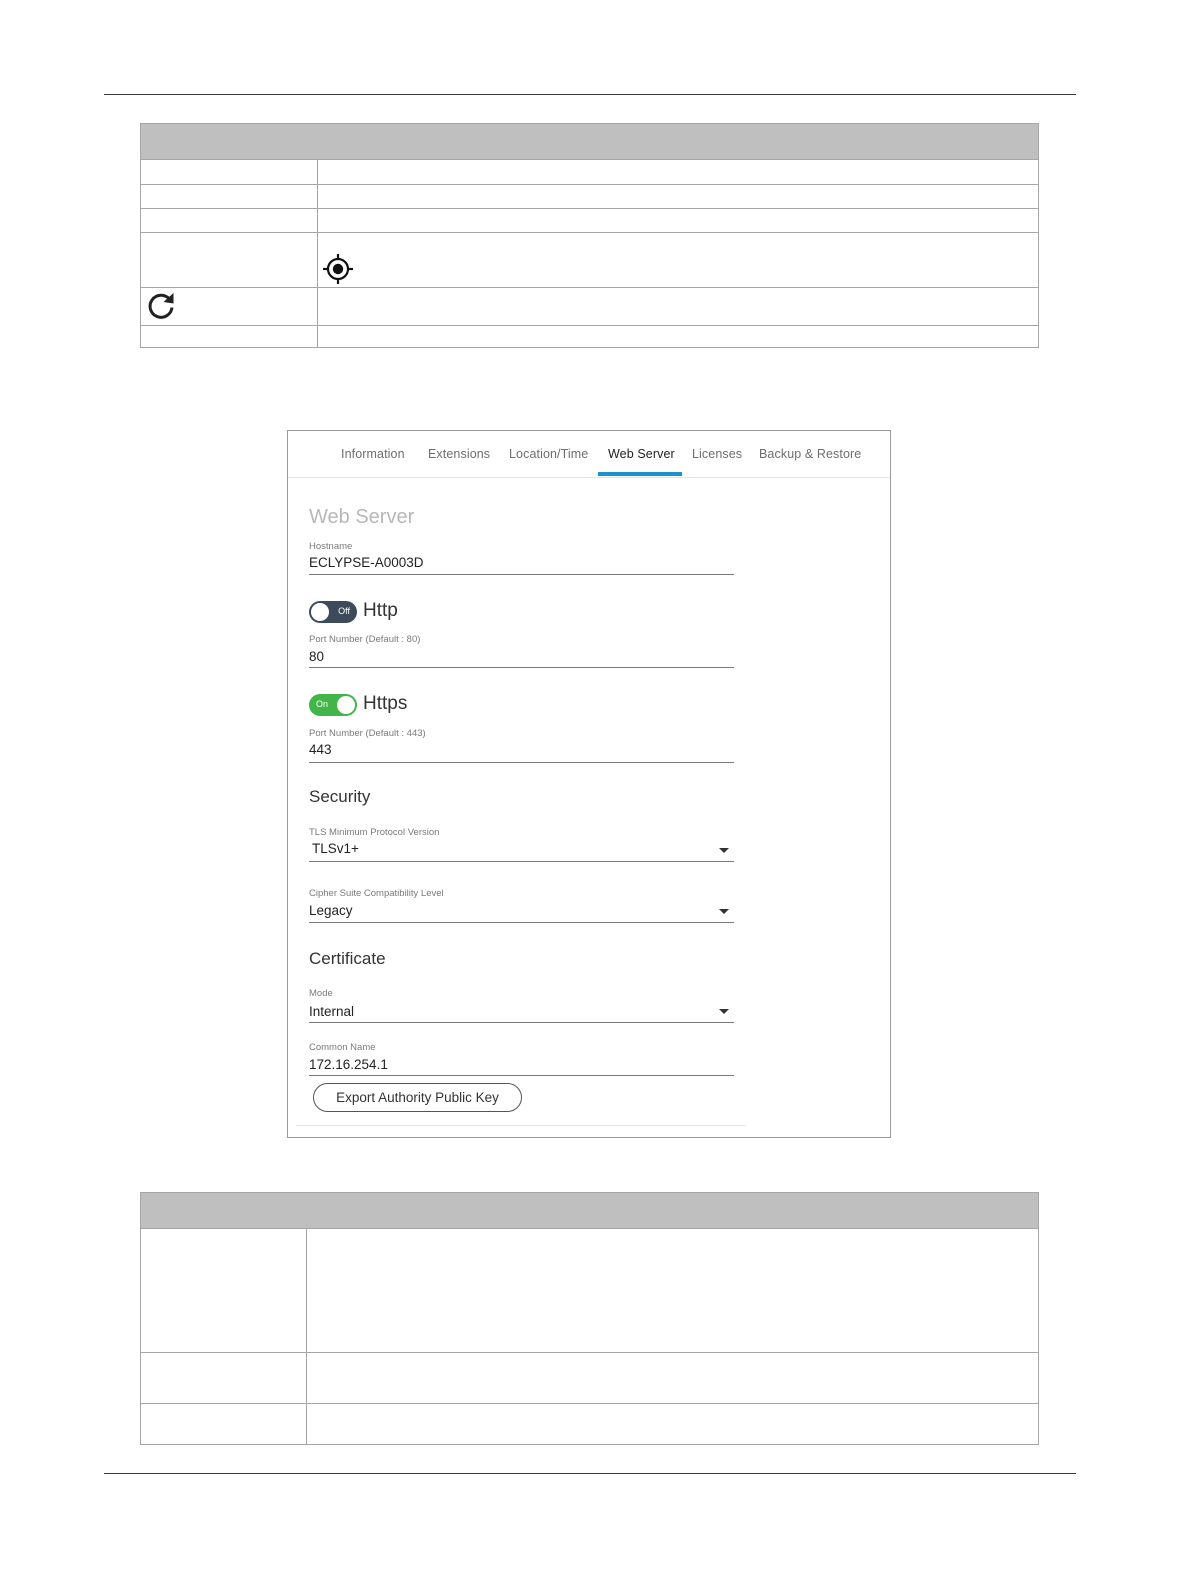  I want to click on https-toggle: On, so click(333, 705).